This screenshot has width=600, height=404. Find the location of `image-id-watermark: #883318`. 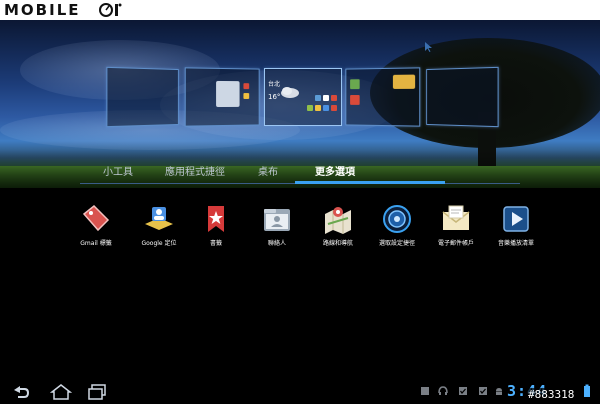

image-id-watermark: #883318 is located at coordinates (551, 394).